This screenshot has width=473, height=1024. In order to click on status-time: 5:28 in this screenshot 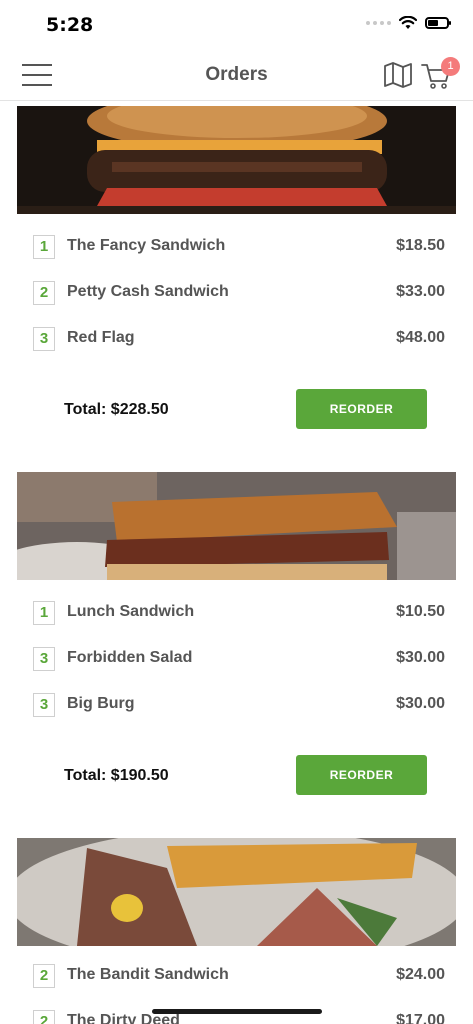, I will do `click(70, 25)`.